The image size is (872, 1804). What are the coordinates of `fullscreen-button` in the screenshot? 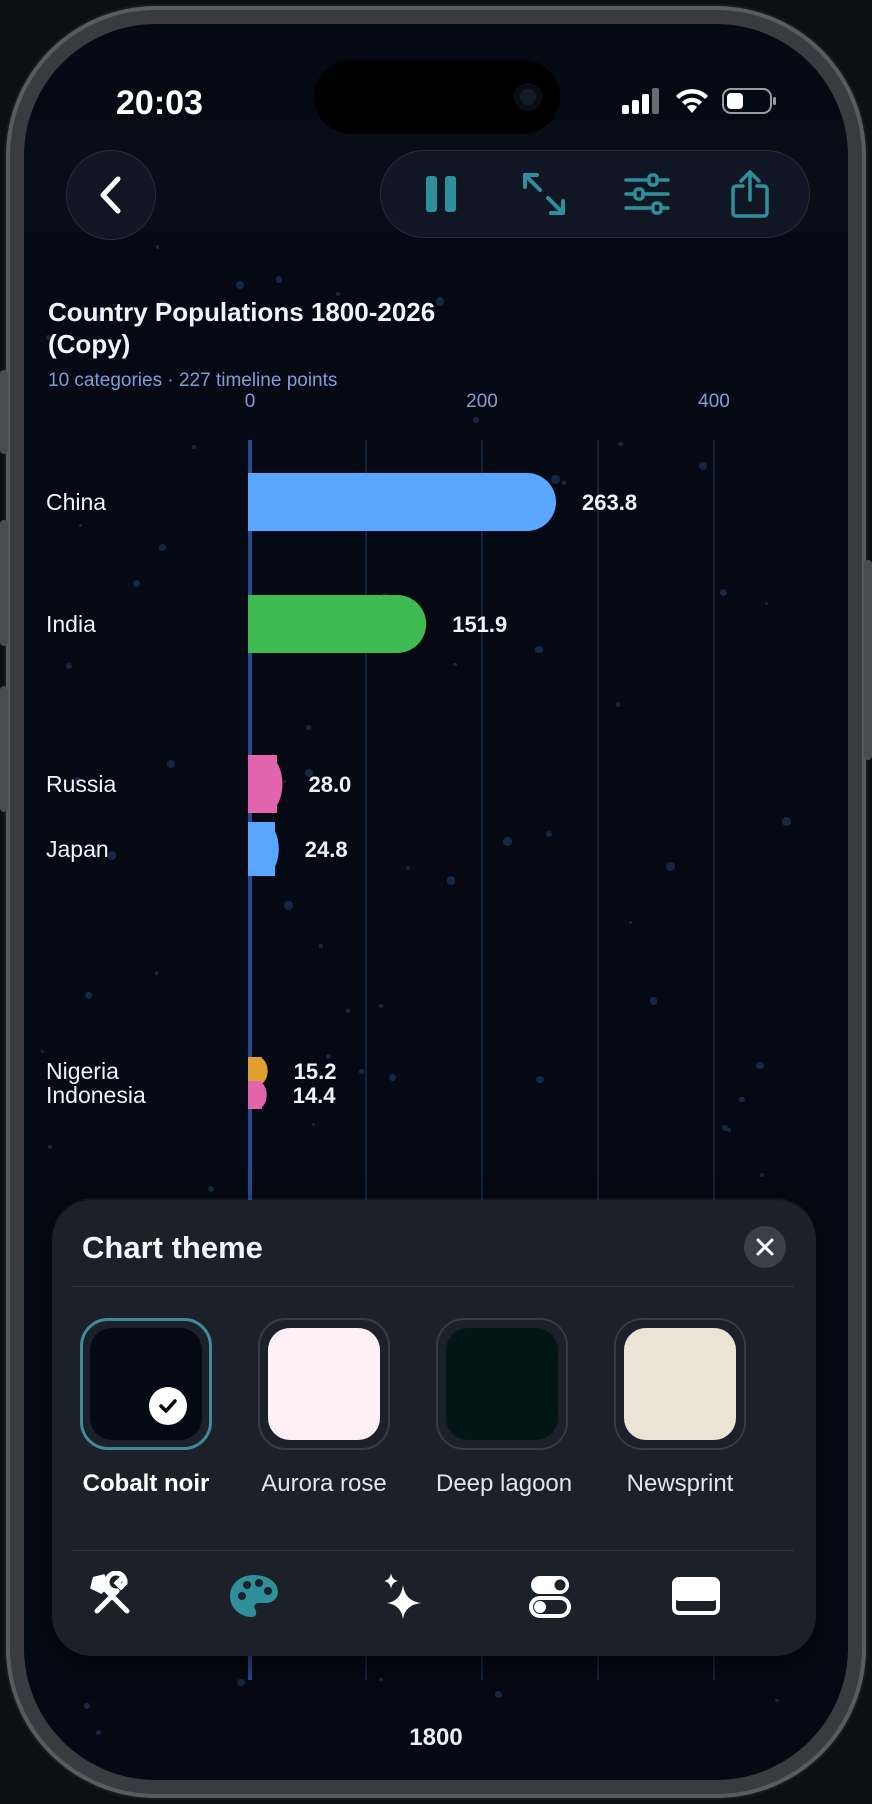 It's located at (544, 194).